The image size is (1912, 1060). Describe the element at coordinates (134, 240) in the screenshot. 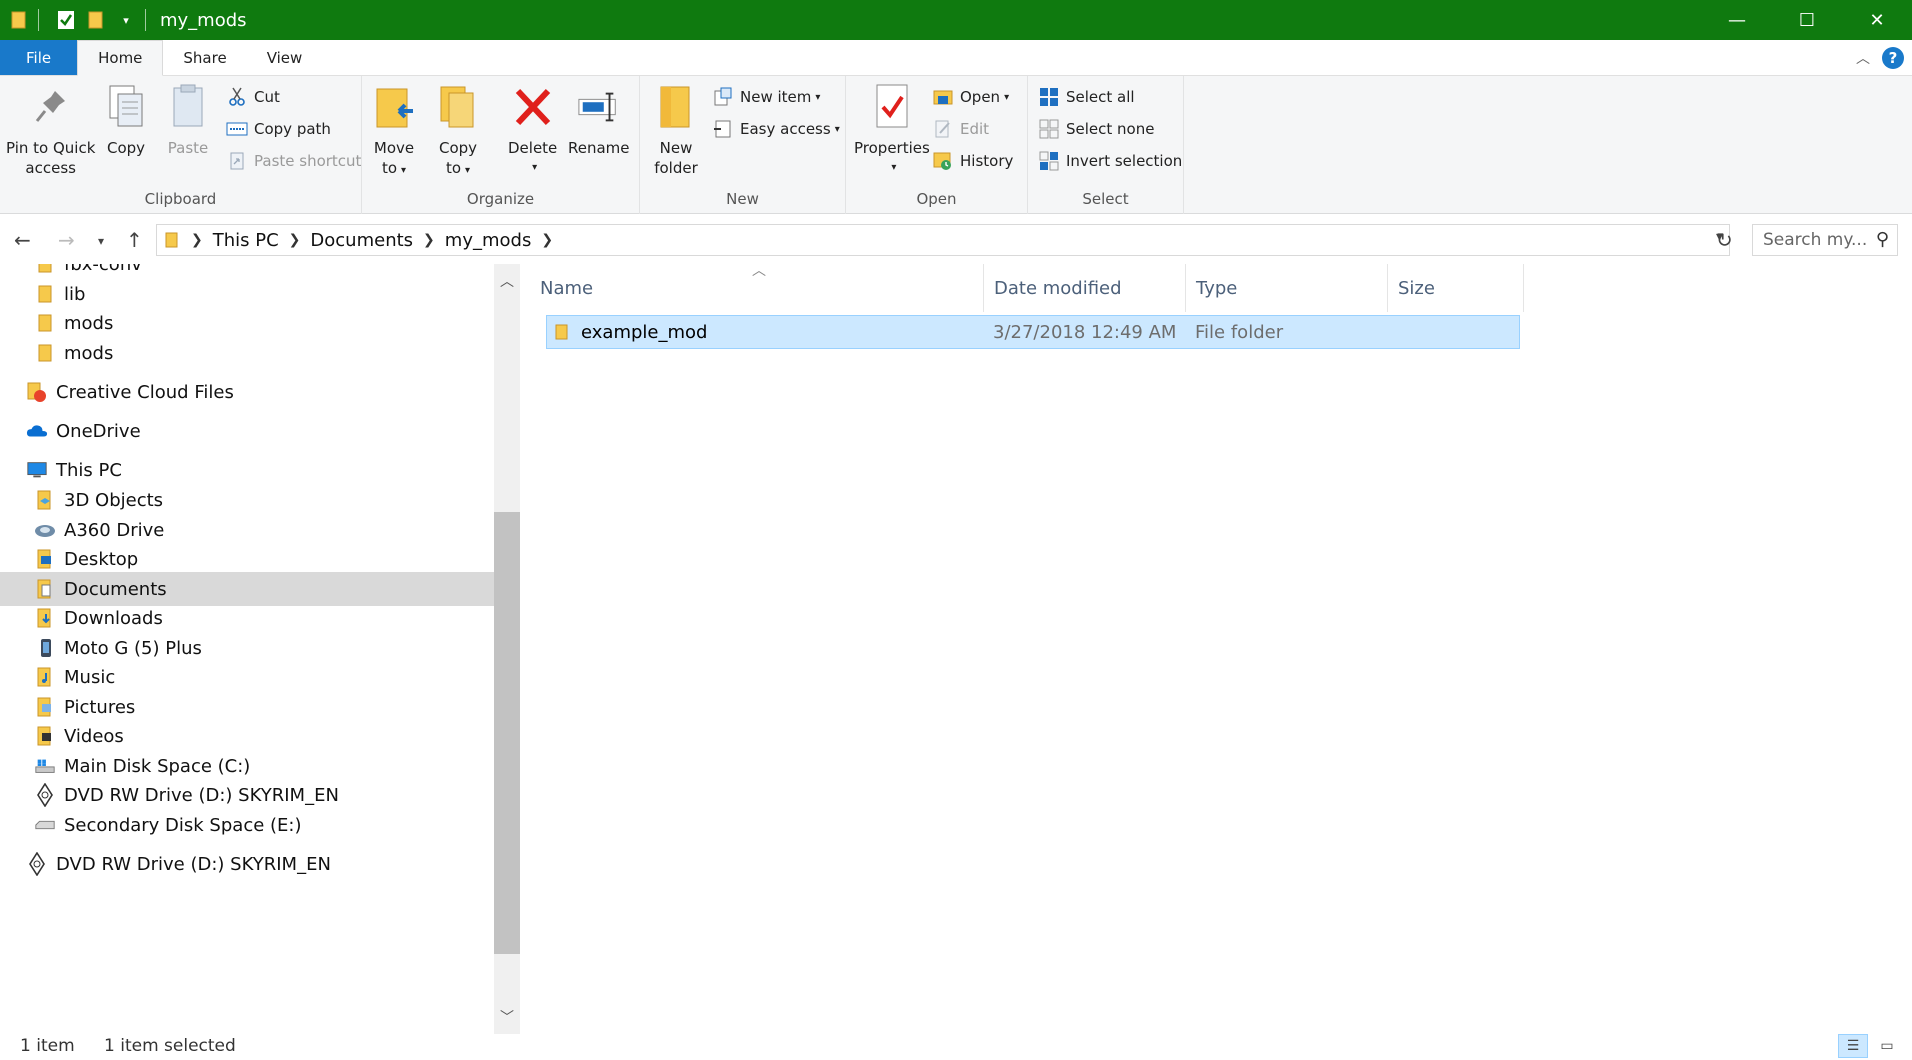

I see `up-arrow-icon: ↑` at that location.